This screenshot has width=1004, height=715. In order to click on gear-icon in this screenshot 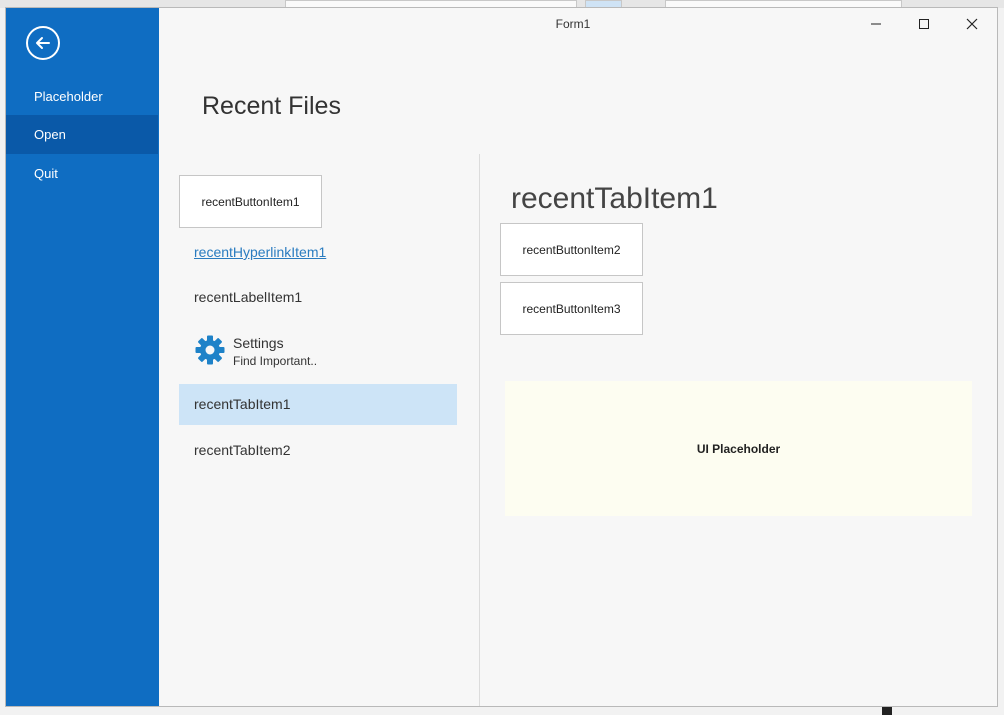, I will do `click(210, 350)`.